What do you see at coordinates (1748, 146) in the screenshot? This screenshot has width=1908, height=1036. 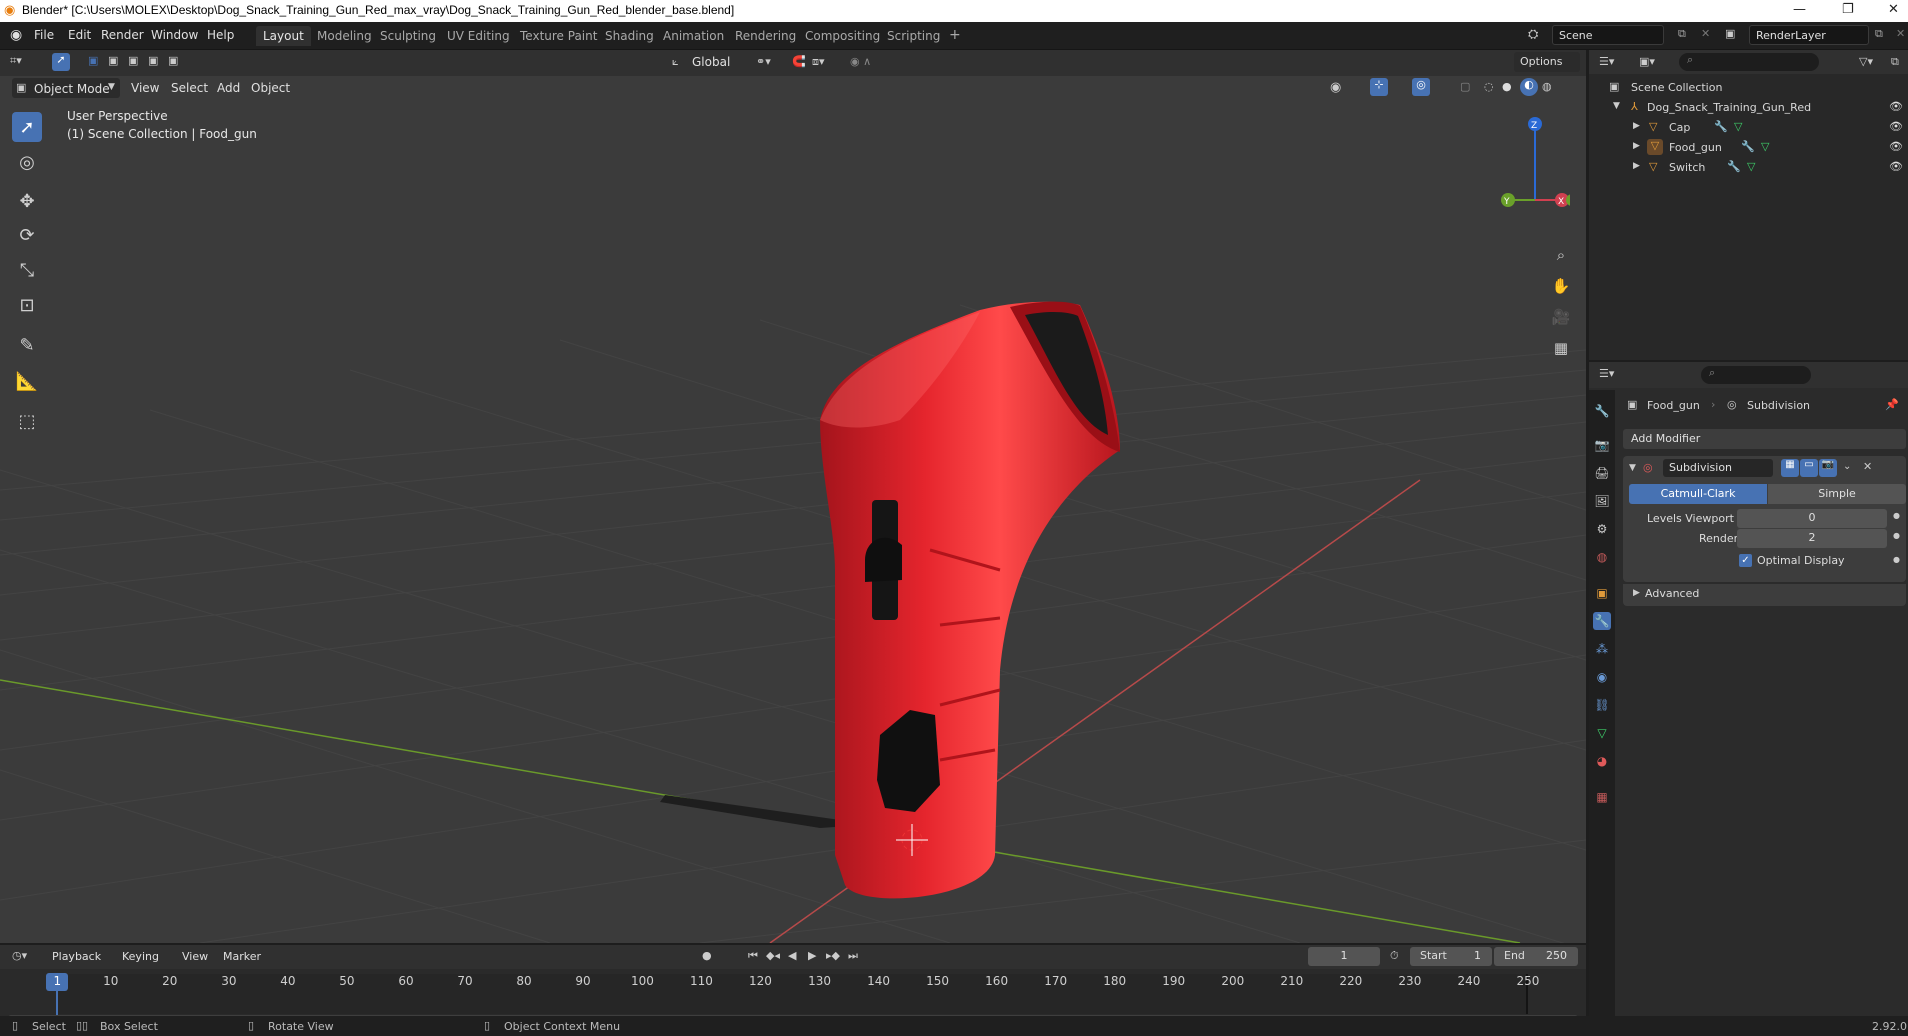 I see `modifier-wrench-icon: 🔧` at bounding box center [1748, 146].